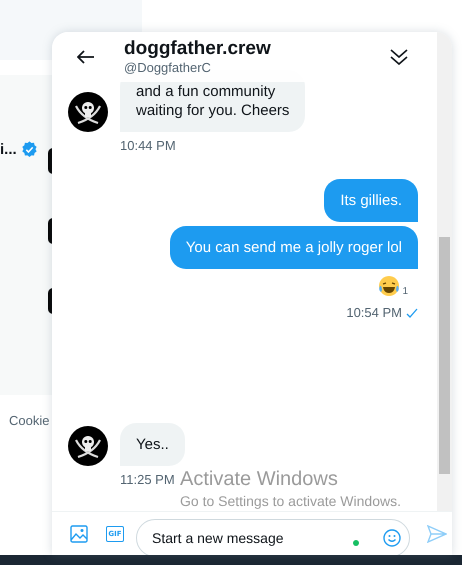 The image size is (462, 565). What do you see at coordinates (198, 49) in the screenshot?
I see `conversation-name: doggfather.crew` at bounding box center [198, 49].